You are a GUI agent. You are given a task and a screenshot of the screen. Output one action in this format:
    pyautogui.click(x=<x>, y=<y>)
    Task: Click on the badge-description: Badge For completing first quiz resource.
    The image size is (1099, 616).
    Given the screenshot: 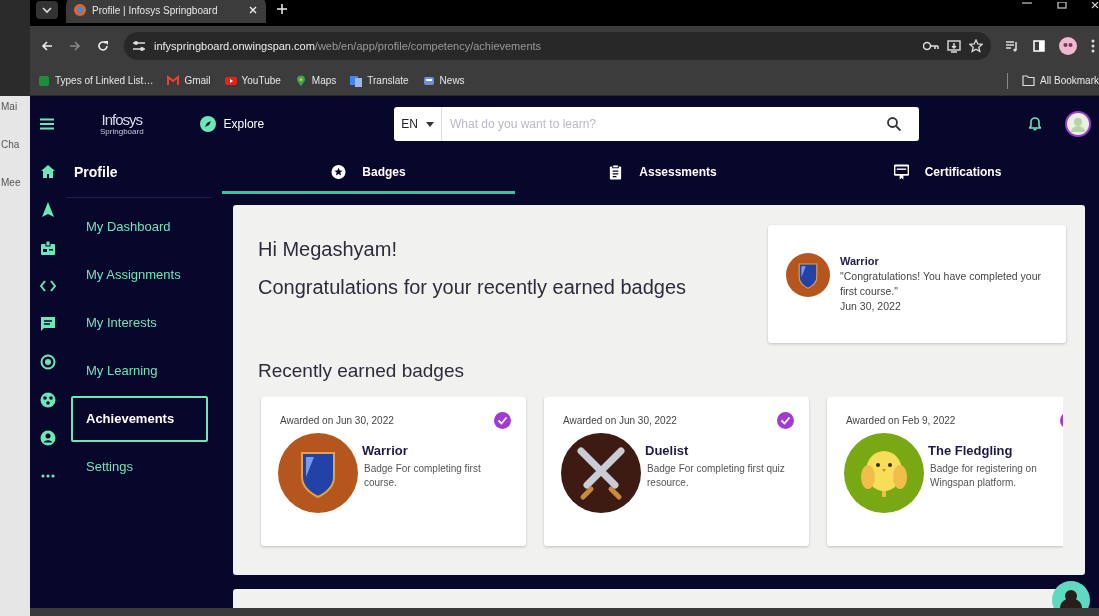 What is the action you would take?
    pyautogui.click(x=716, y=476)
    